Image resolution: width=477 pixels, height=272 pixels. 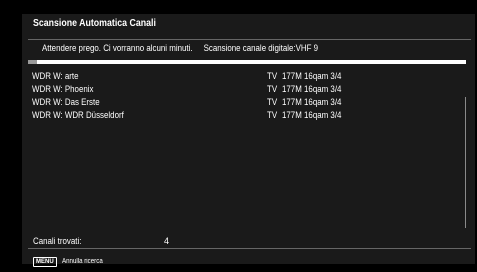 What do you see at coordinates (78, 115) in the screenshot?
I see `channel-name: WDR W: WDR Düsseldorf` at bounding box center [78, 115].